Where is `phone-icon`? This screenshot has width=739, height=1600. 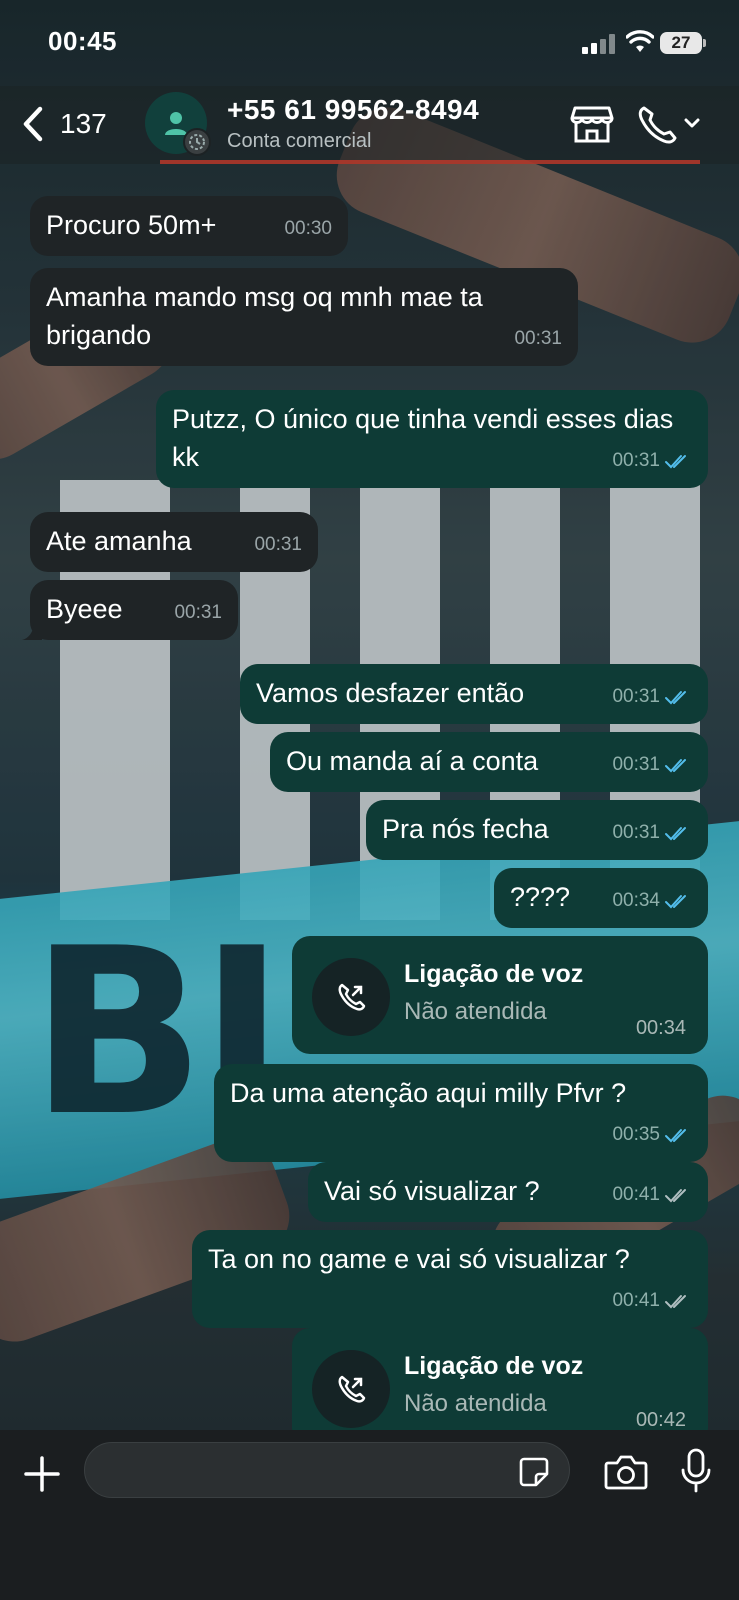 phone-icon is located at coordinates (671, 124).